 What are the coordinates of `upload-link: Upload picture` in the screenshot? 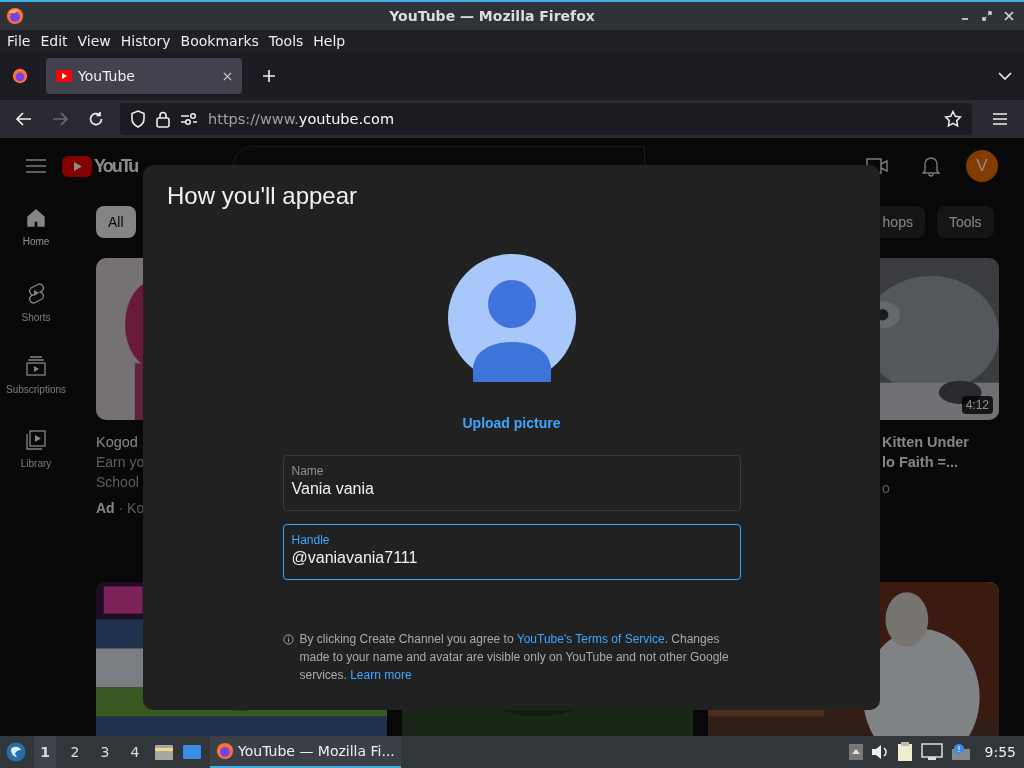 It's located at (511, 423).